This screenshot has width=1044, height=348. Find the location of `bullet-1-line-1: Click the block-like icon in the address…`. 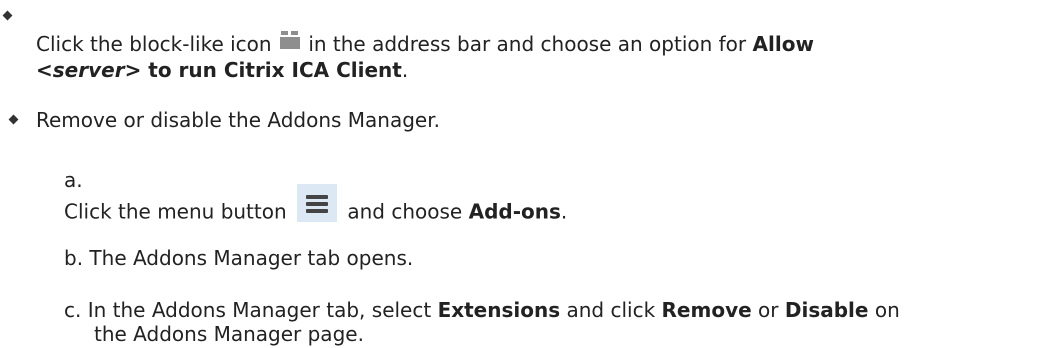

bullet-1-line-1: Click the block-like icon in the address… is located at coordinates (425, 43).